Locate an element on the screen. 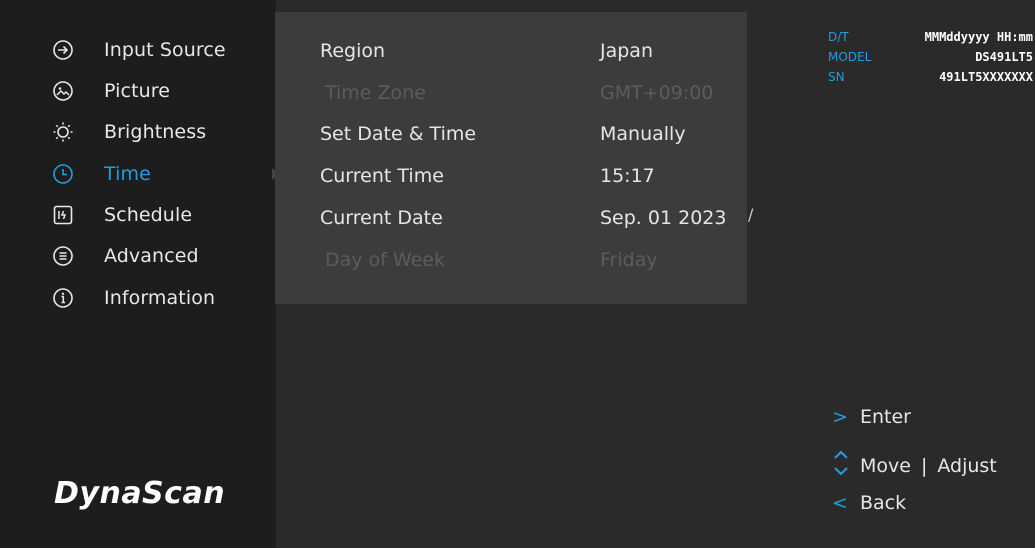  sidebar-item-brightness: Brightness is located at coordinates (129, 132).